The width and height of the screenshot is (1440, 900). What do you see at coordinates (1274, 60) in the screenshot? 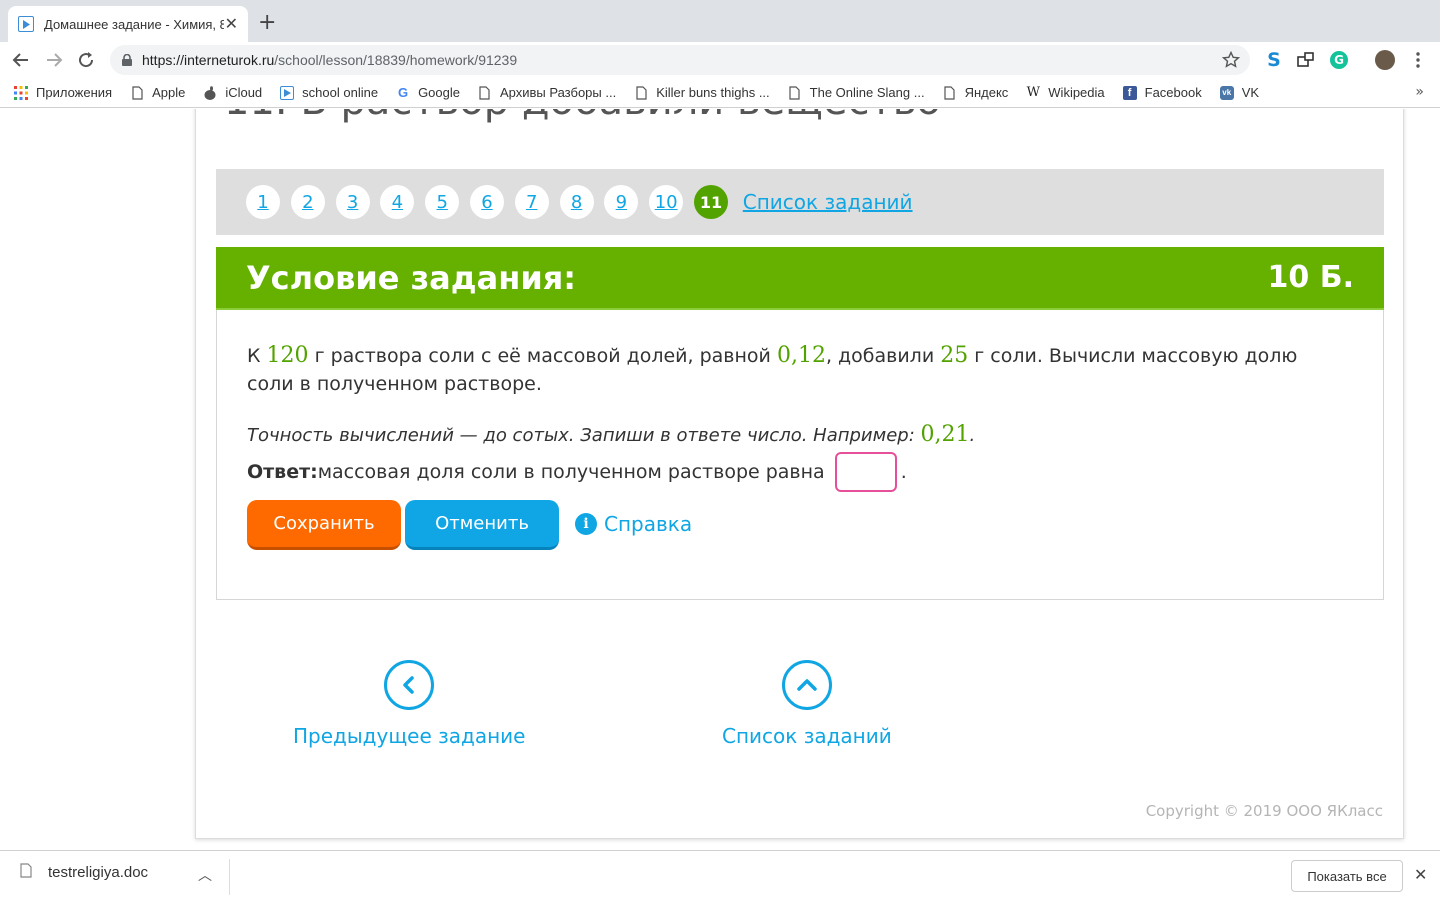
I see `skype-extension-icon: S` at bounding box center [1274, 60].